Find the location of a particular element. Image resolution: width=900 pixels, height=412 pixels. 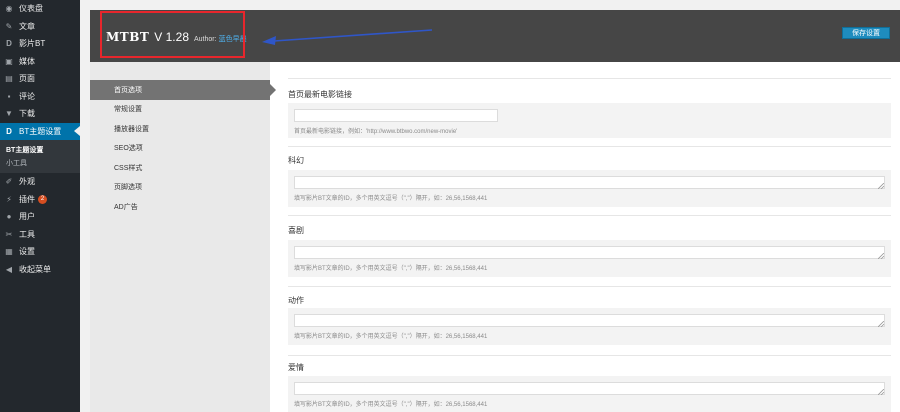

menu-item-collapse: ◀ 收起菜单 is located at coordinates (40, 270).